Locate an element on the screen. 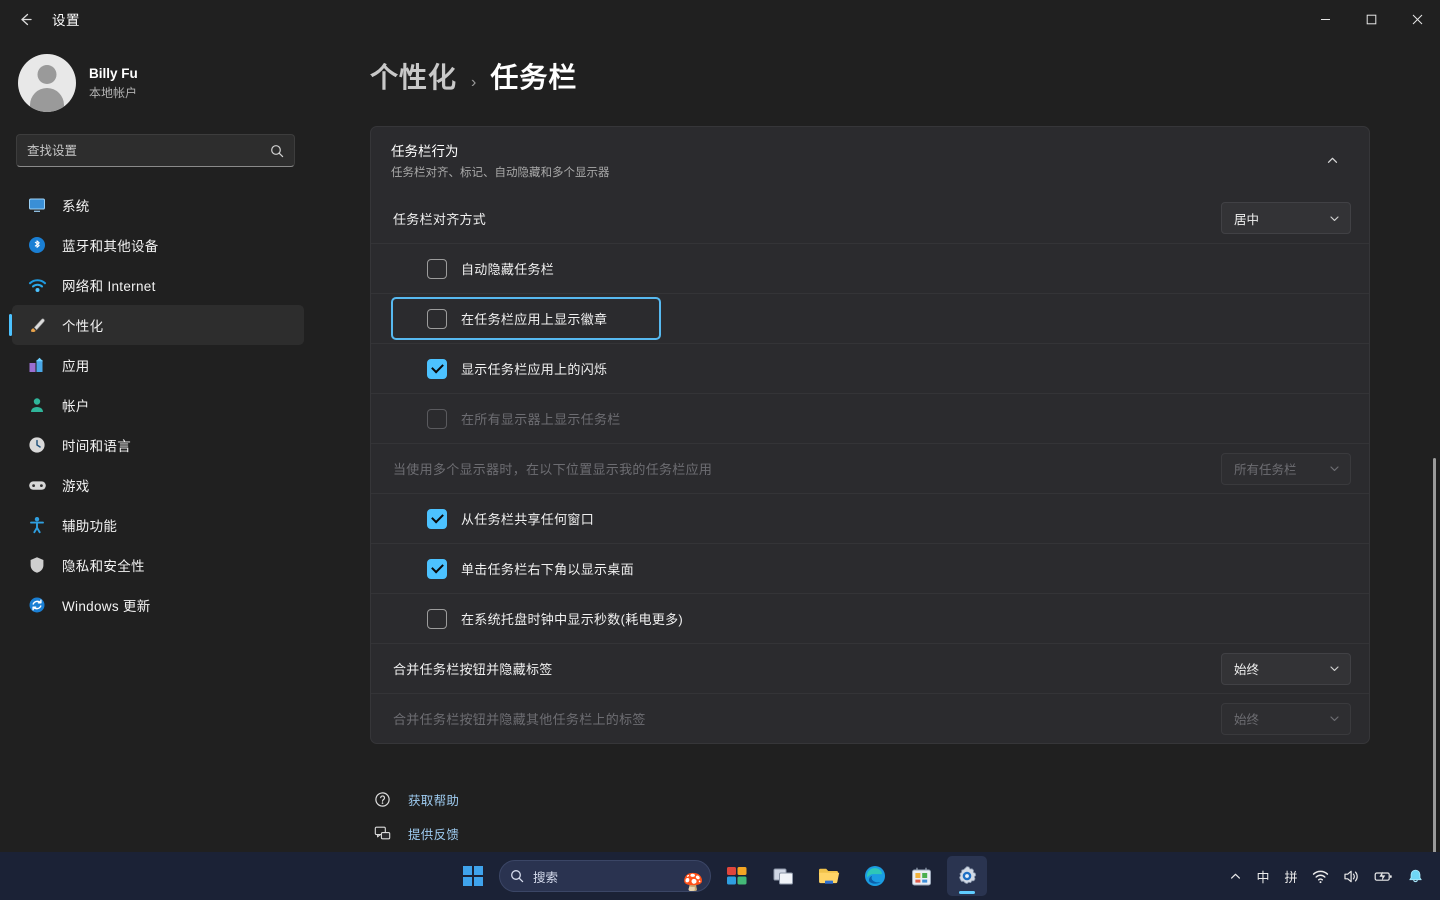 The image size is (1440, 900). sidebar-item-label: 隐私和安全性 is located at coordinates (103, 566).